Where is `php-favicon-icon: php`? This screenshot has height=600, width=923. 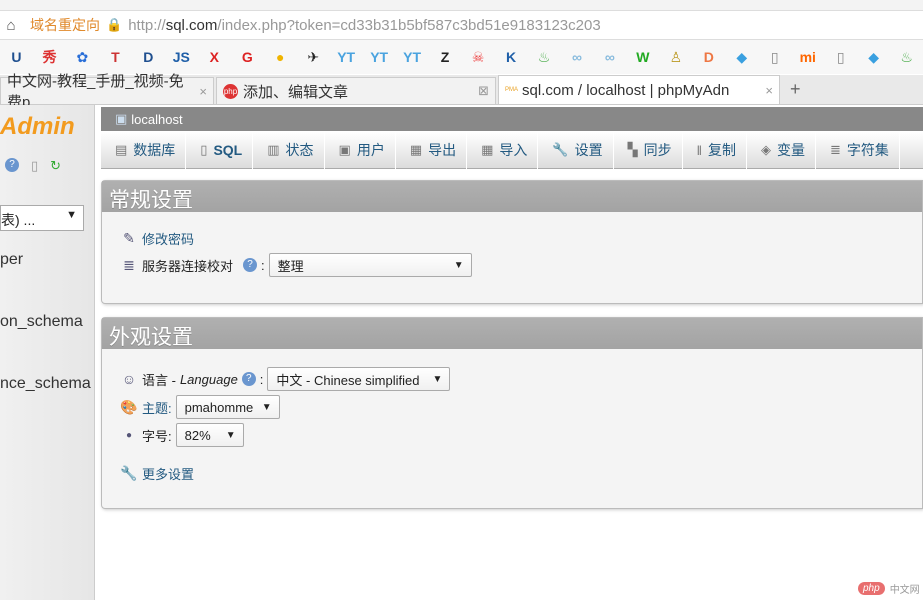
php-favicon-icon: php is located at coordinates (230, 91).